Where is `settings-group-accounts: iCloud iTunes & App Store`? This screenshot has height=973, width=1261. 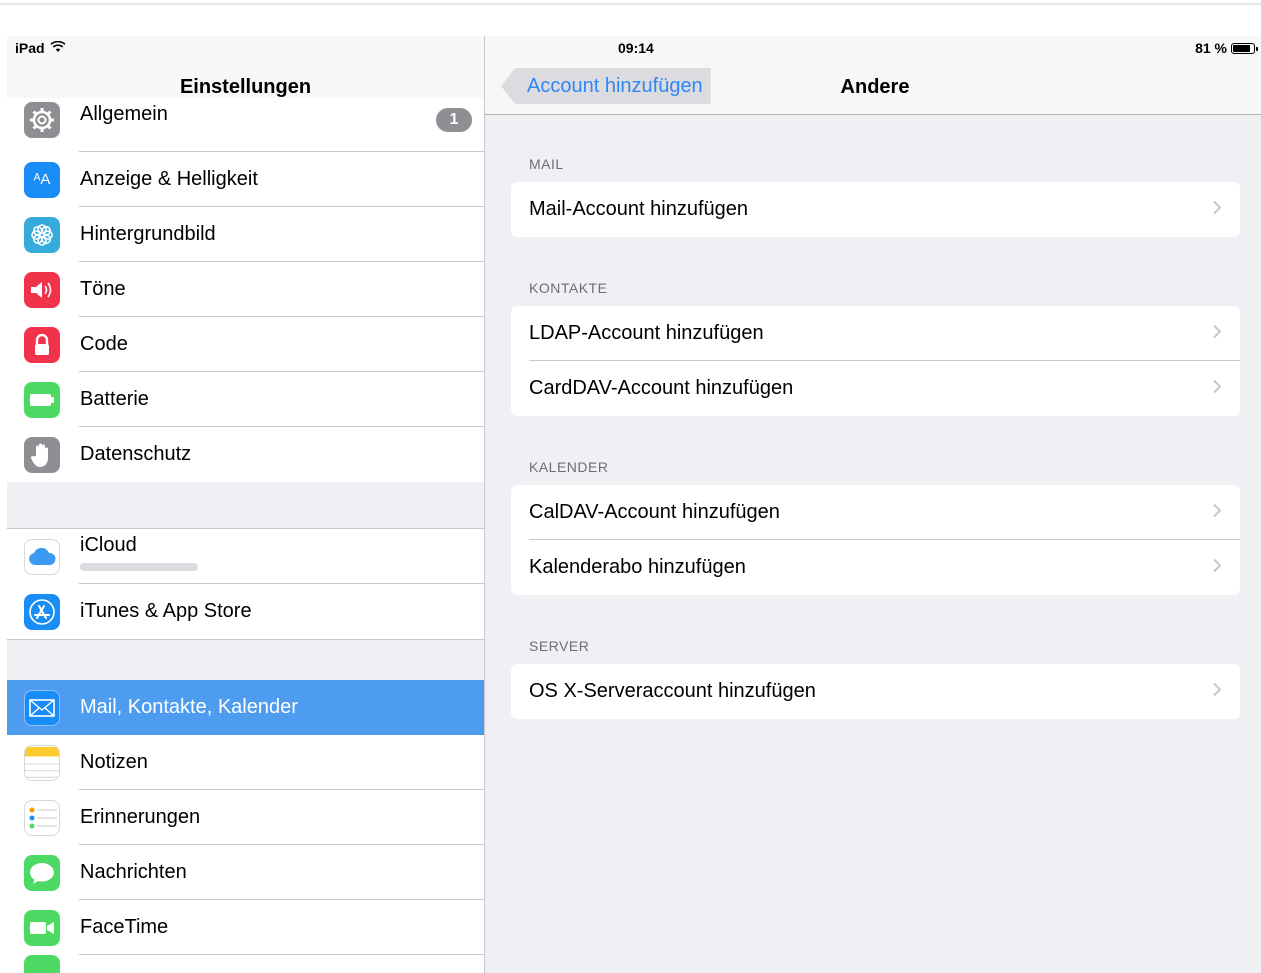 settings-group-accounts: iCloud iTunes & App Store is located at coordinates (245, 584).